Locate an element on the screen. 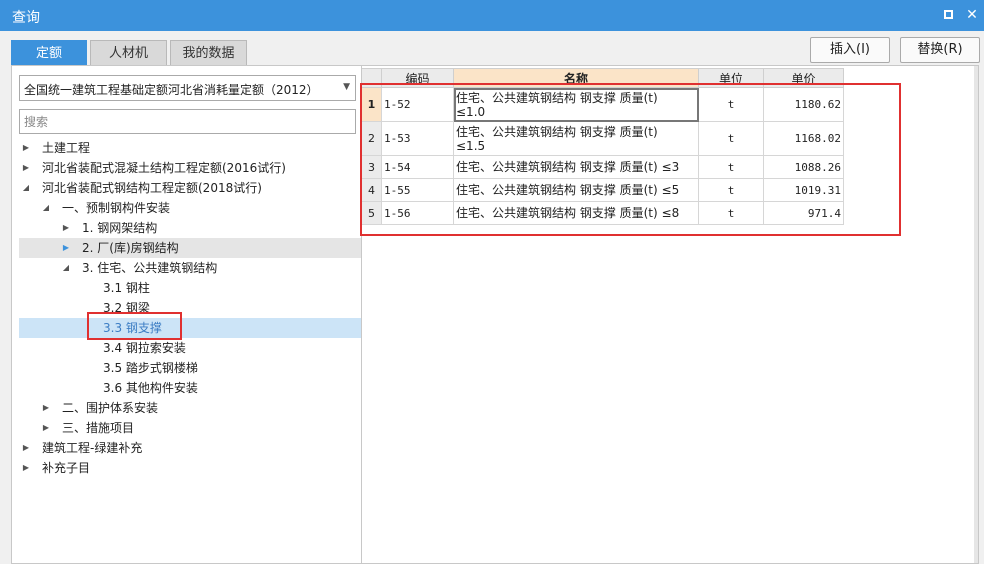 This screenshot has width=984, height=564. tree-item-supplementary: ▶ 补充子目 is located at coordinates (186, 468).